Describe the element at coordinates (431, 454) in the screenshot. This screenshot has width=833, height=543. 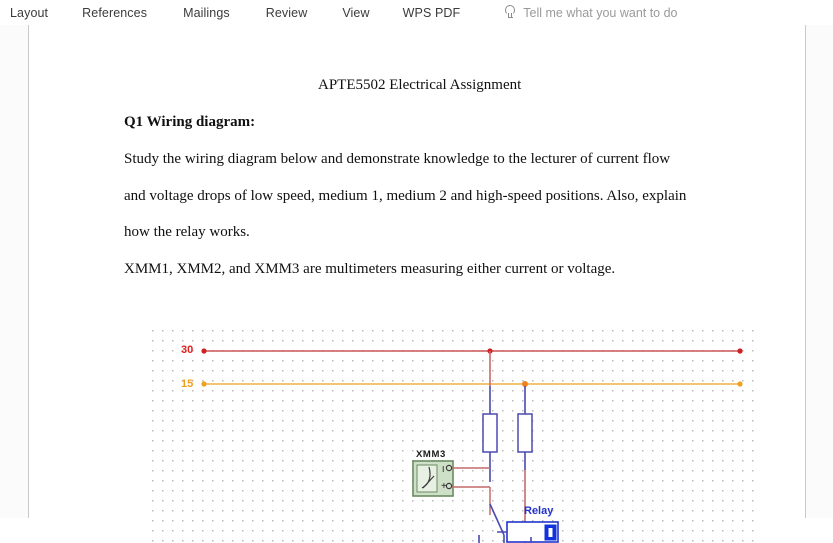
I see `multimeter-xmm3-label: XMM3` at that location.